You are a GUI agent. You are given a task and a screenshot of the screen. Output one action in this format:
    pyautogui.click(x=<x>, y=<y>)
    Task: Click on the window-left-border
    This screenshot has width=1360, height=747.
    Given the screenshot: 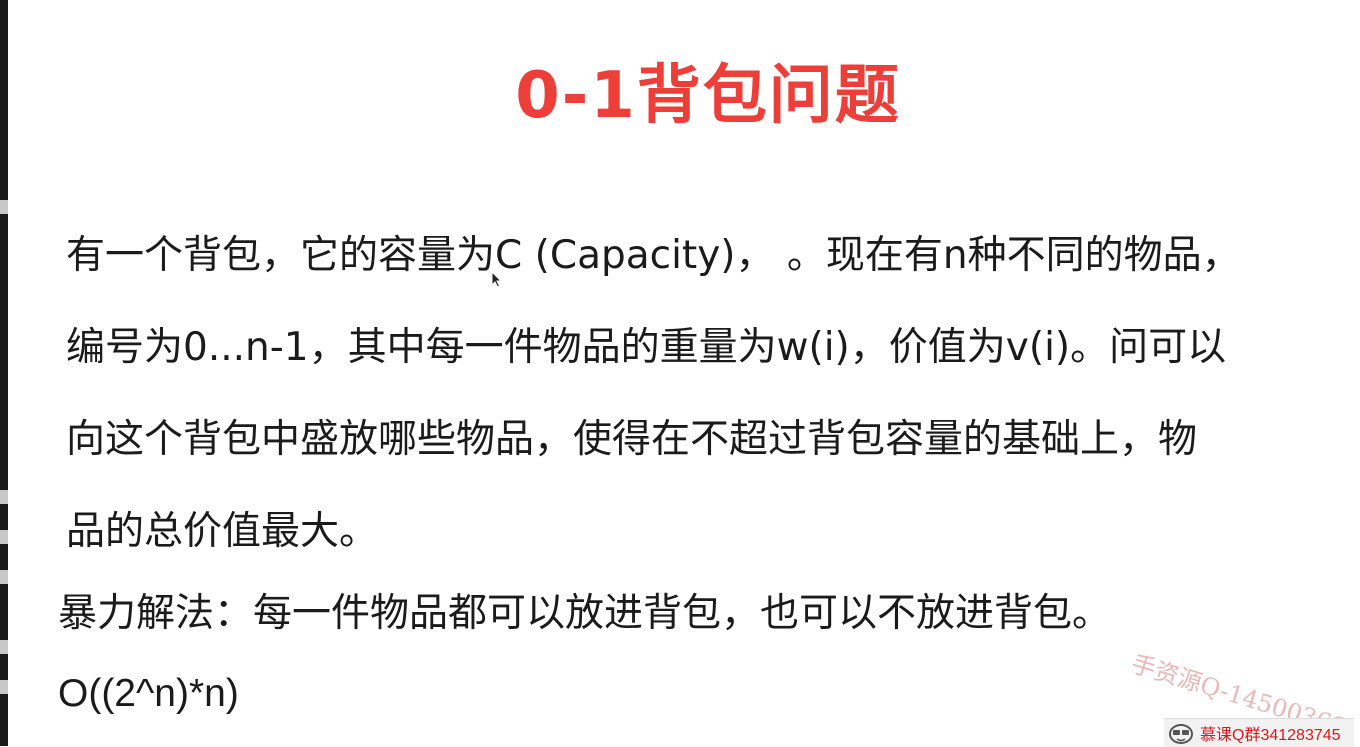 What is the action you would take?
    pyautogui.click(x=4, y=373)
    